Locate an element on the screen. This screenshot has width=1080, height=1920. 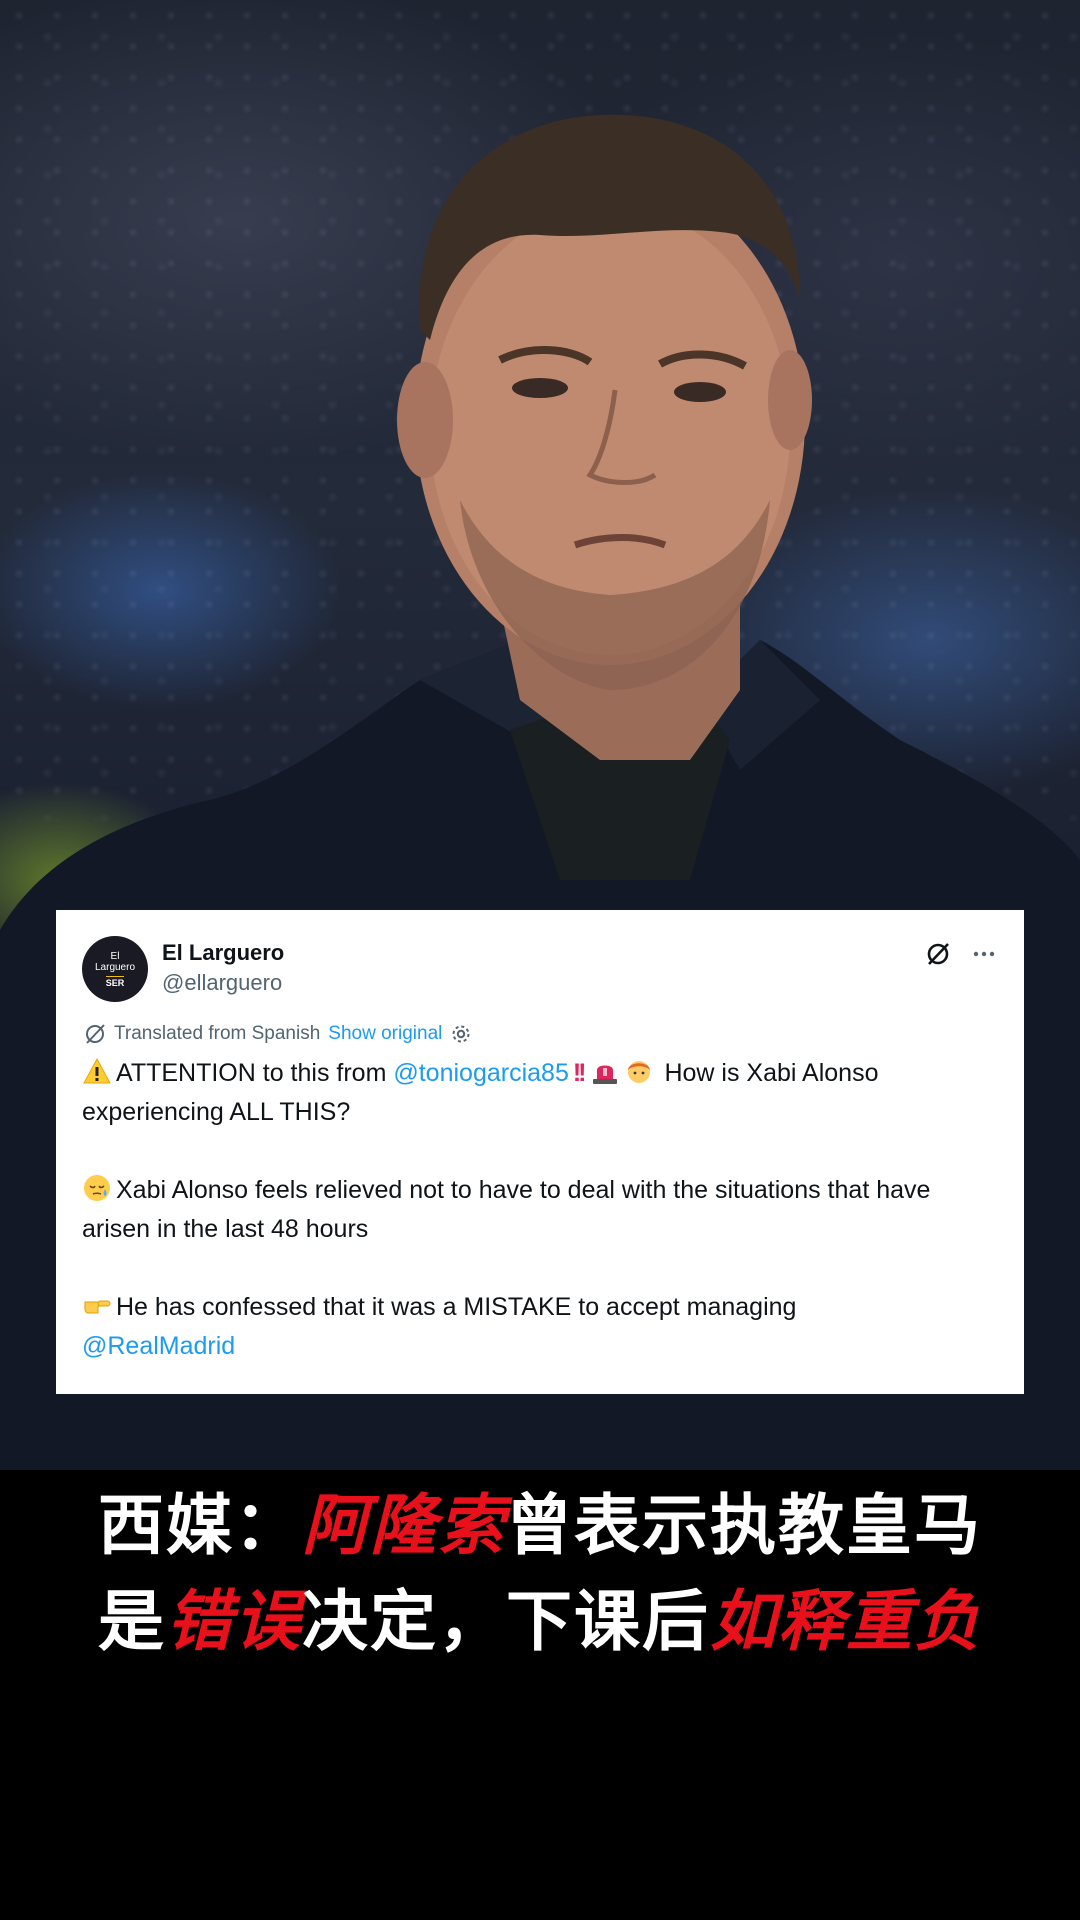
translation-row: Translated from Spanish Show original is located at coordinates (540, 1034).